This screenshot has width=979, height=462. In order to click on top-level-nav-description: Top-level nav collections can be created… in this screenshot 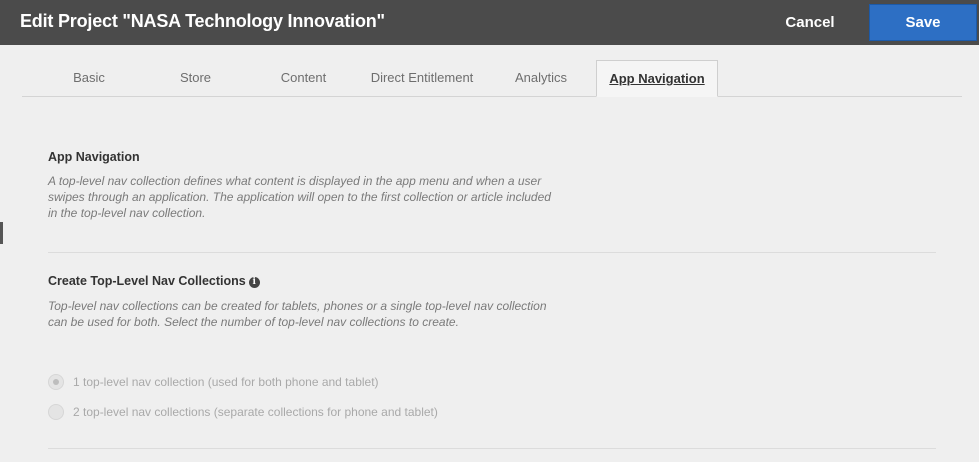, I will do `click(297, 314)`.